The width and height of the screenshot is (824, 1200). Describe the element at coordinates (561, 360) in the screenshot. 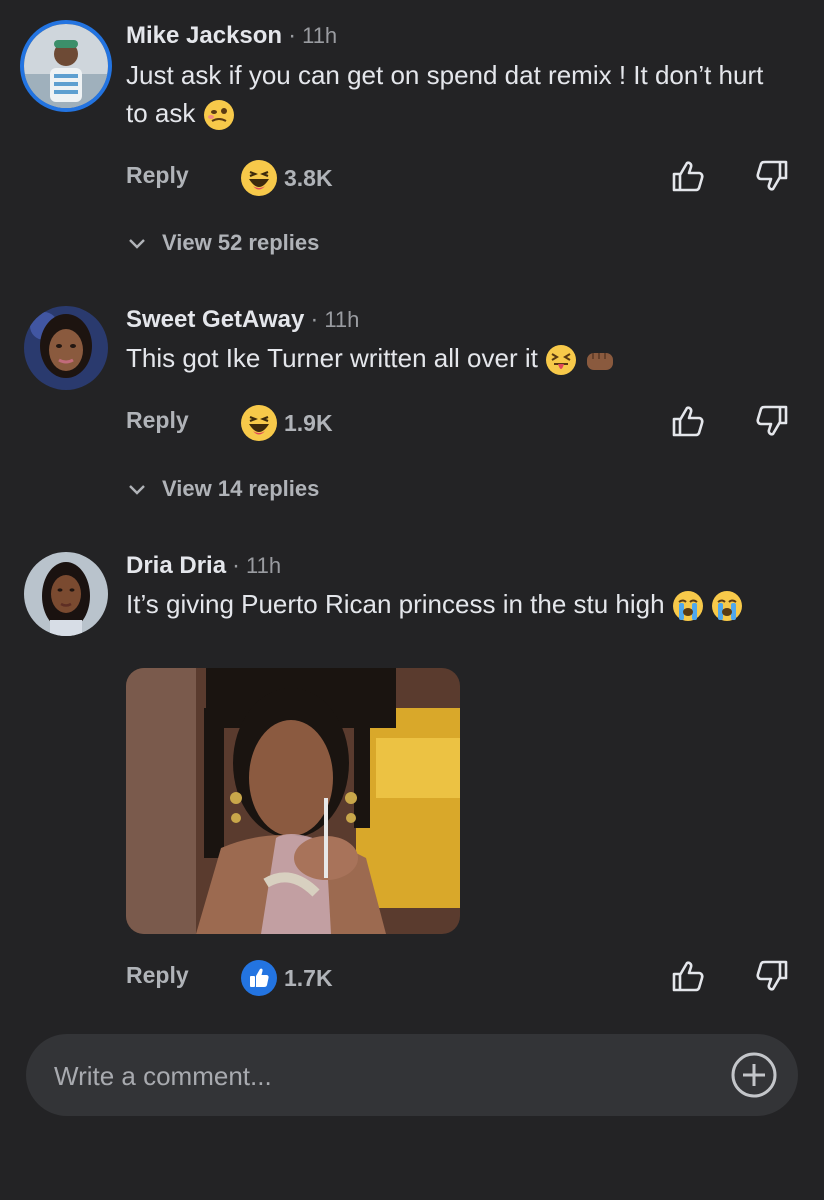

I see `squinting-face-with-tongue-icon` at that location.